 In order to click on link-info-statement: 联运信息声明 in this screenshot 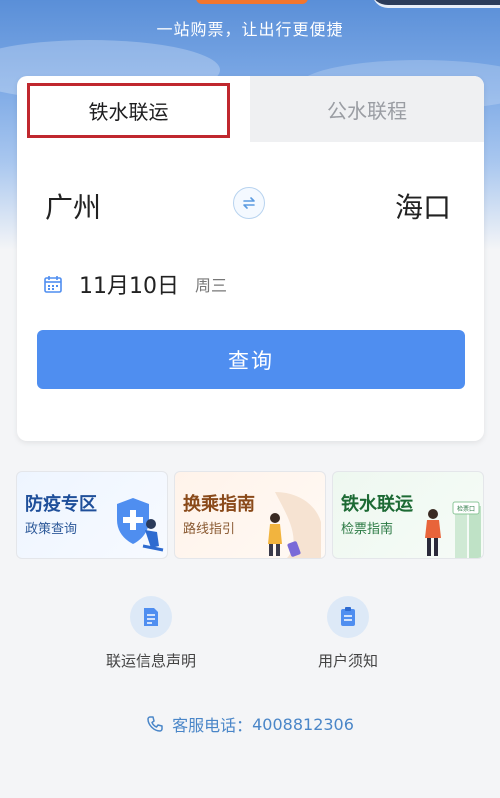, I will do `click(151, 633)`.